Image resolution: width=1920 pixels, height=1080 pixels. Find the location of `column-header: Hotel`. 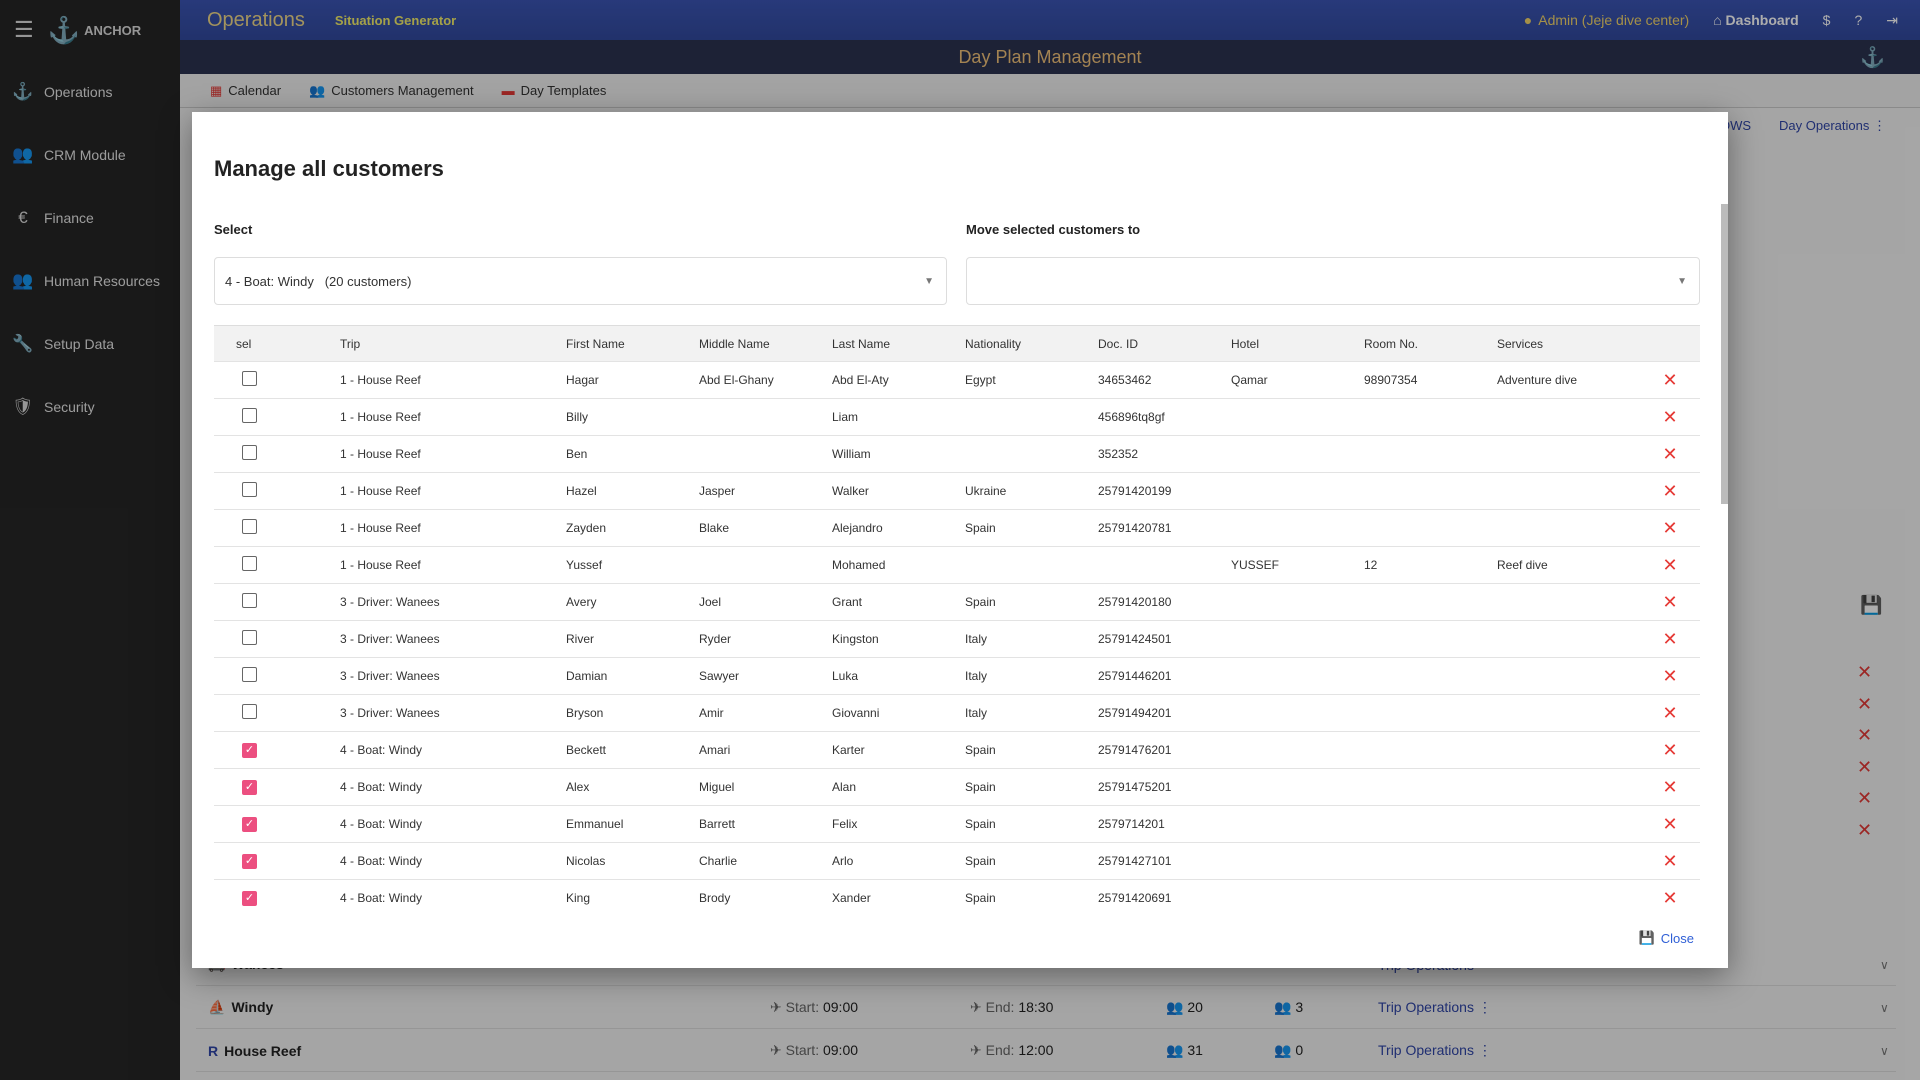

column-header: Hotel is located at coordinates (1245, 343).